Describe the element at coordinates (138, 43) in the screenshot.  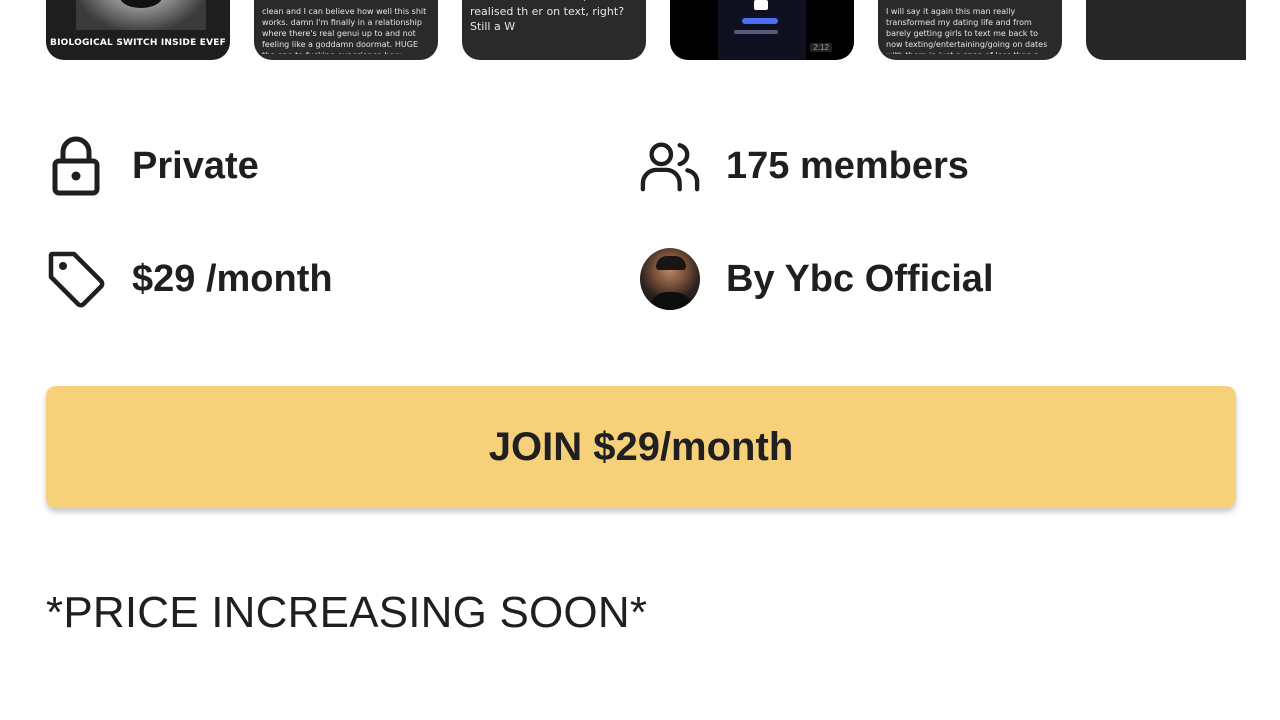
I see `thumbnail-caption: BIOLOGICAL SWITCH INSIDE EVEF` at that location.